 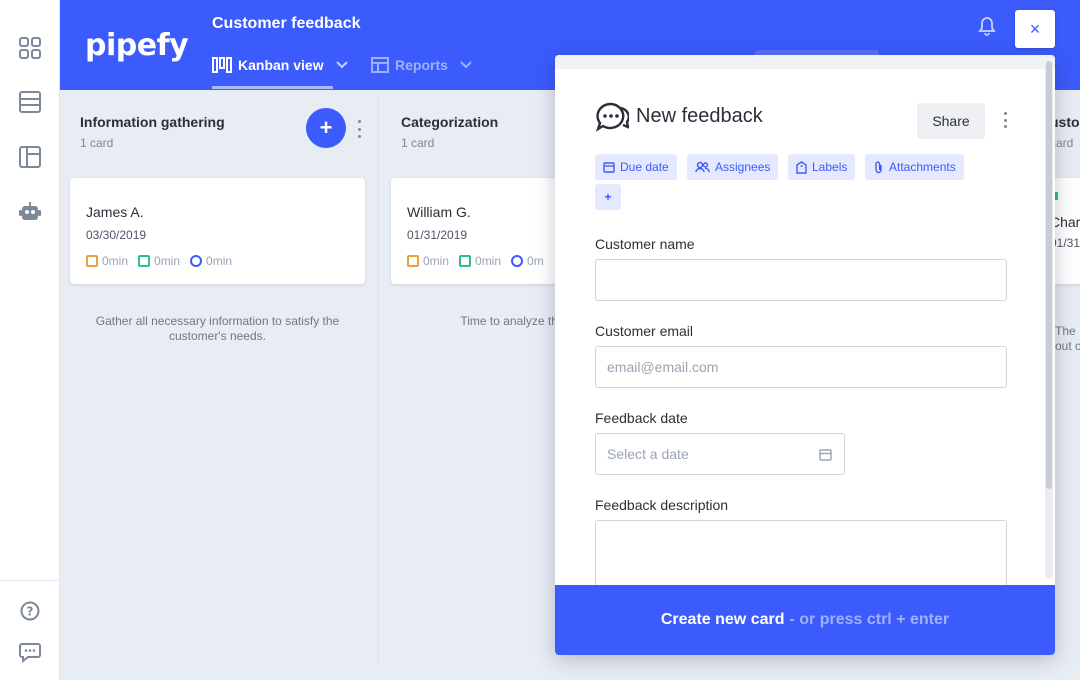 I want to click on card-date: 01/31/2019, so click(x=437, y=235).